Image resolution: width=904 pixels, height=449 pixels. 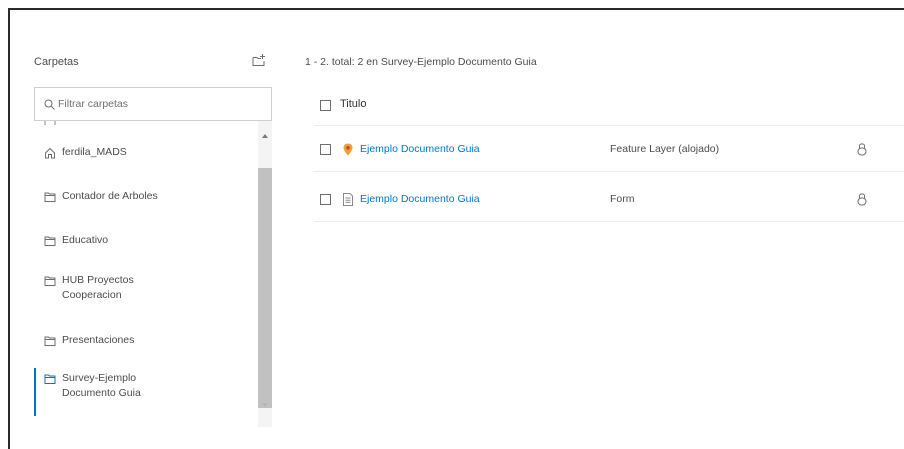 I want to click on folder-item-label: Contador de Arboles, so click(x=110, y=196).